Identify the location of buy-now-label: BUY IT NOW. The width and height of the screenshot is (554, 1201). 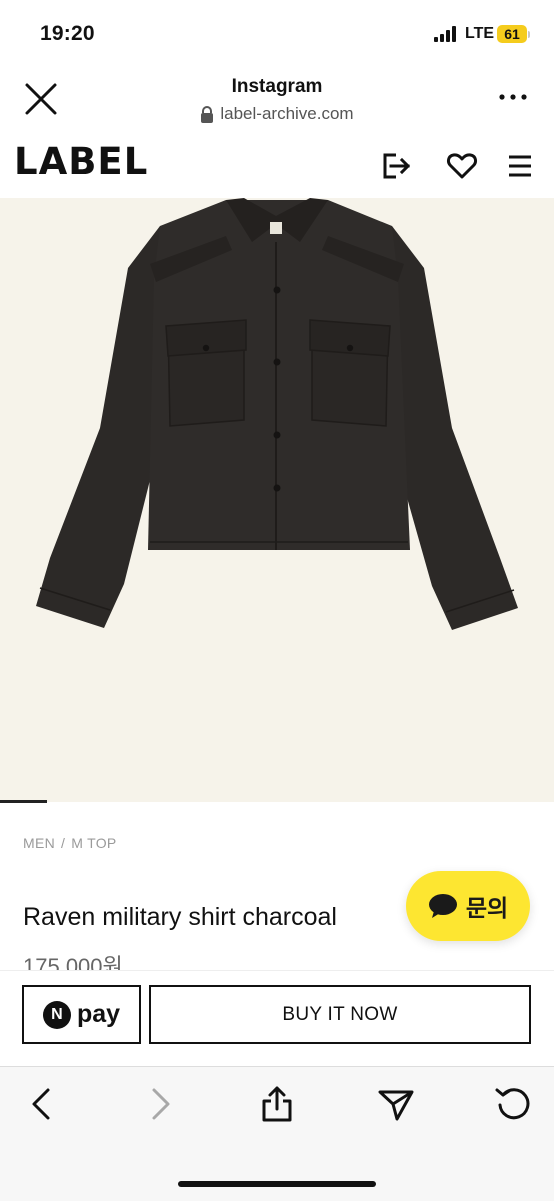
(340, 1014).